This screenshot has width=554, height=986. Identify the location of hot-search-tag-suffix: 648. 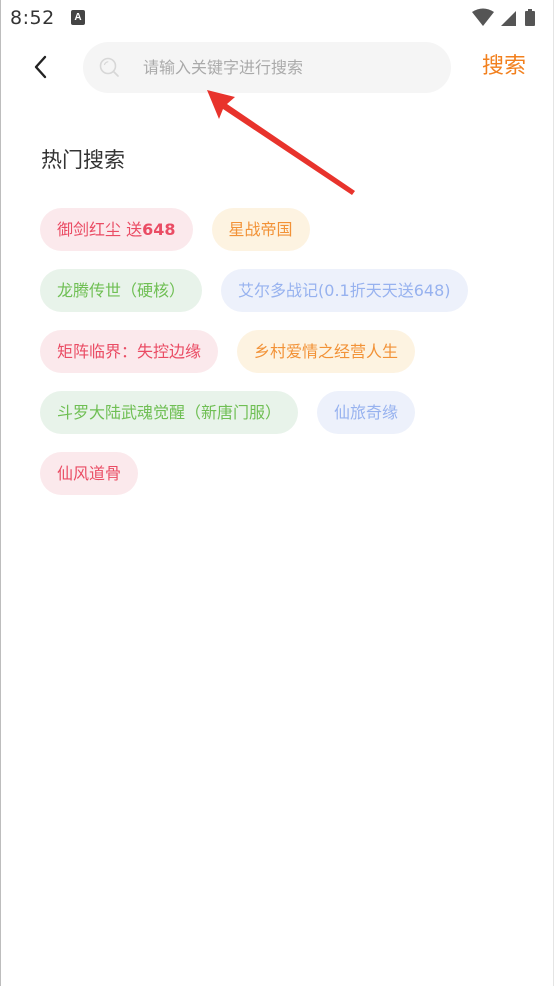
(159, 229).